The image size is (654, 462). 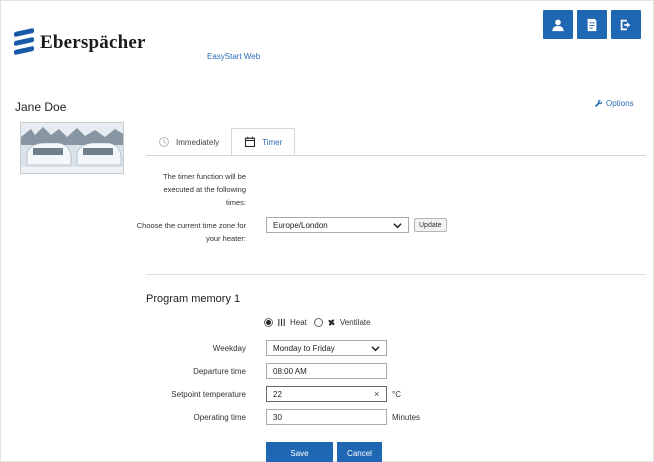 What do you see at coordinates (331, 322) in the screenshot?
I see `fan-icon` at bounding box center [331, 322].